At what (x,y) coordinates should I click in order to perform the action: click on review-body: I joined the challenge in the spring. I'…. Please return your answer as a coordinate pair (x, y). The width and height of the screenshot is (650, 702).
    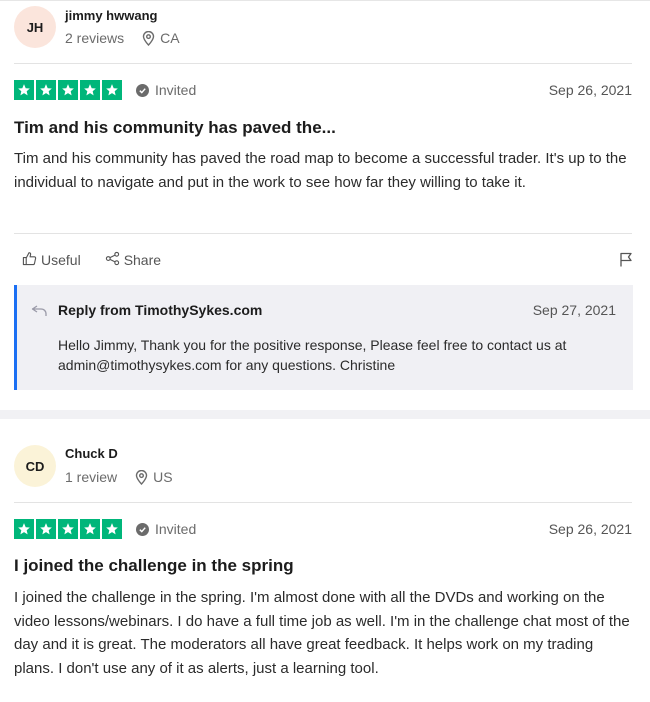
    Looking at the image, I should click on (322, 633).